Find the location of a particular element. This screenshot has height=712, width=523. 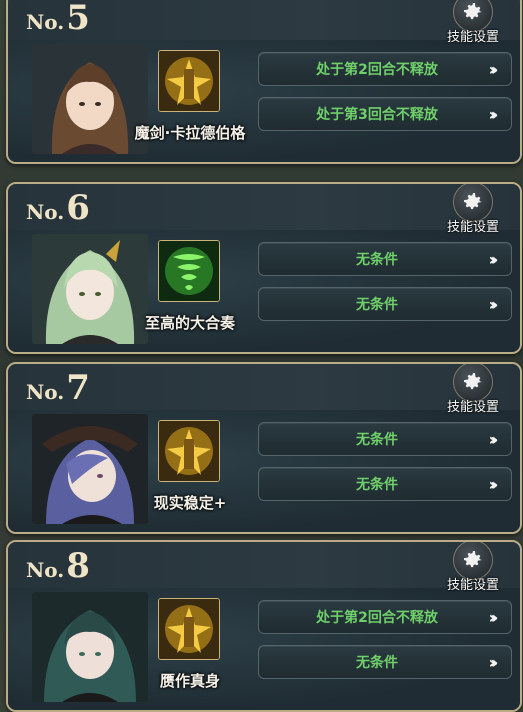

skill-name: 魔剑·卡拉德伯格 is located at coordinates (190, 133).